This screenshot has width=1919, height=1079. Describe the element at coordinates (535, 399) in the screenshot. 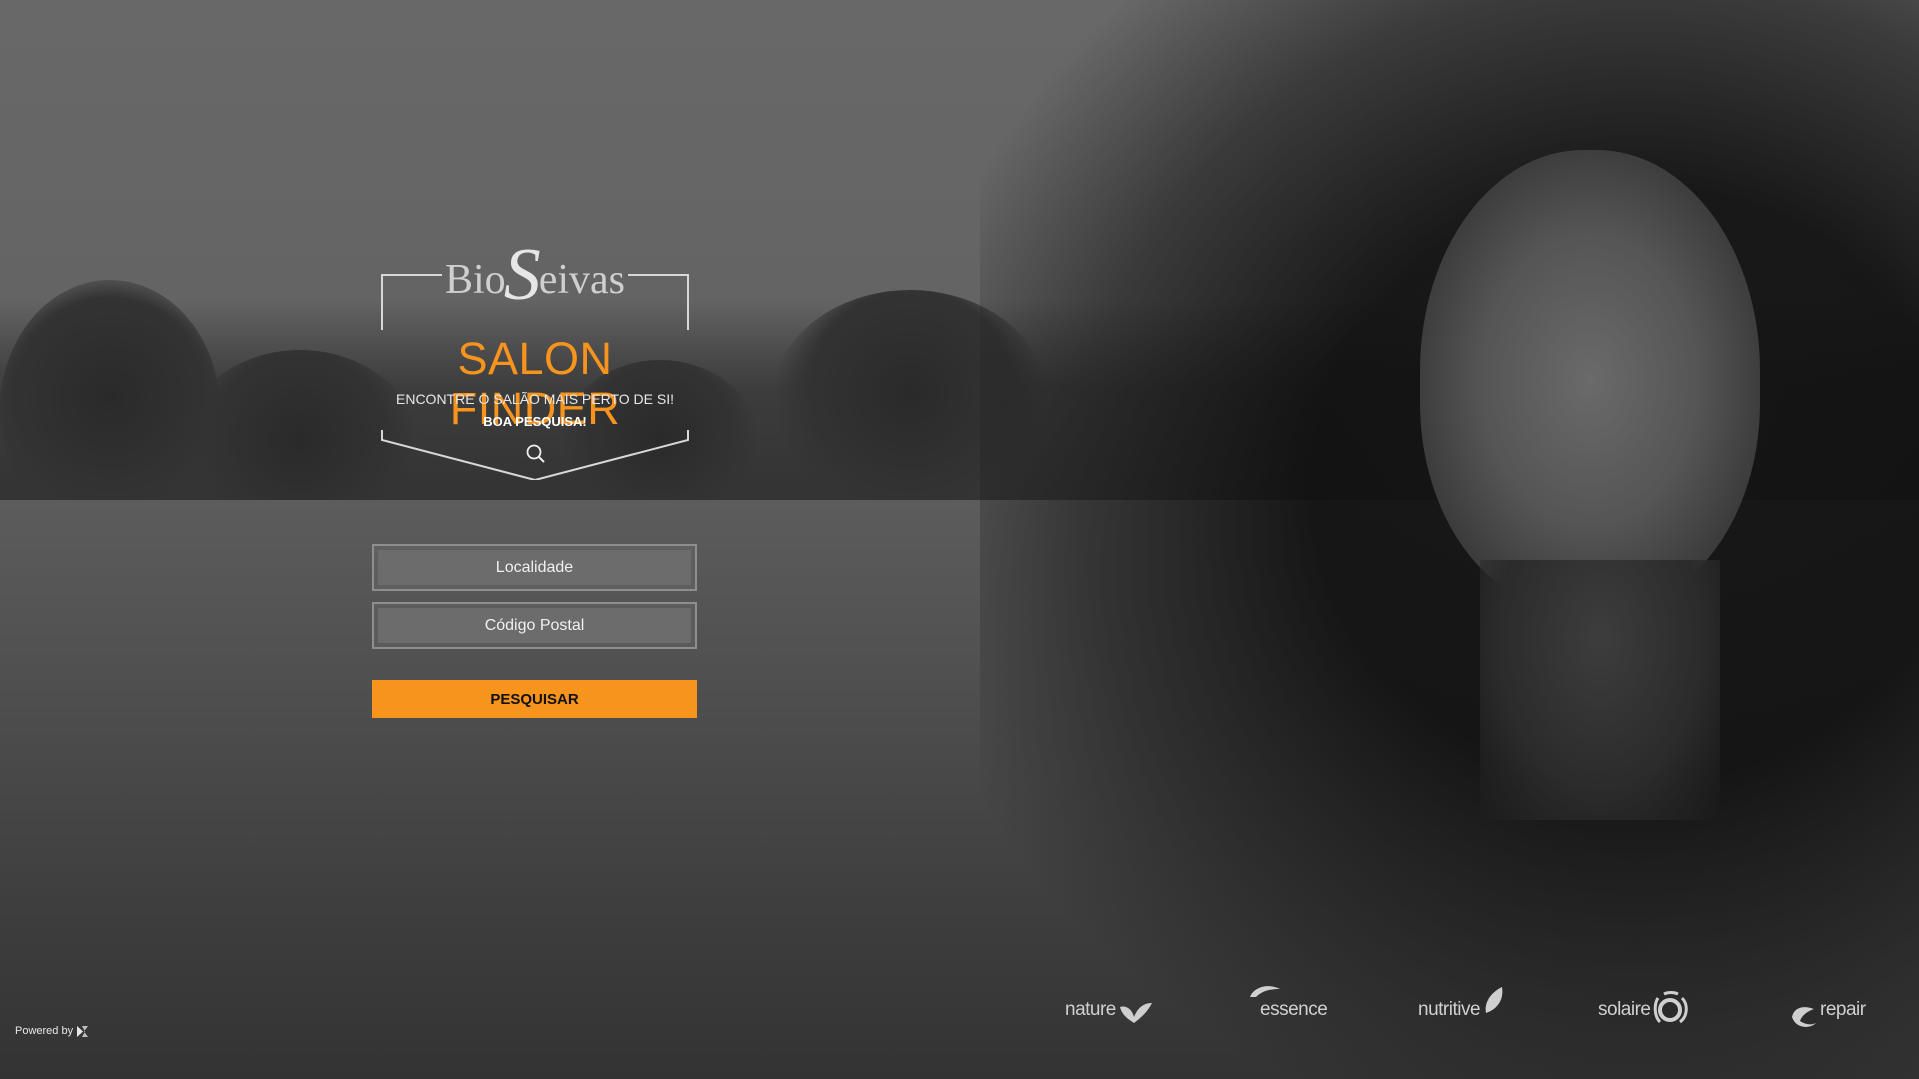

I see `tagline: ENCONTRE O SALÃO MAIS PERTO DE SI!` at that location.